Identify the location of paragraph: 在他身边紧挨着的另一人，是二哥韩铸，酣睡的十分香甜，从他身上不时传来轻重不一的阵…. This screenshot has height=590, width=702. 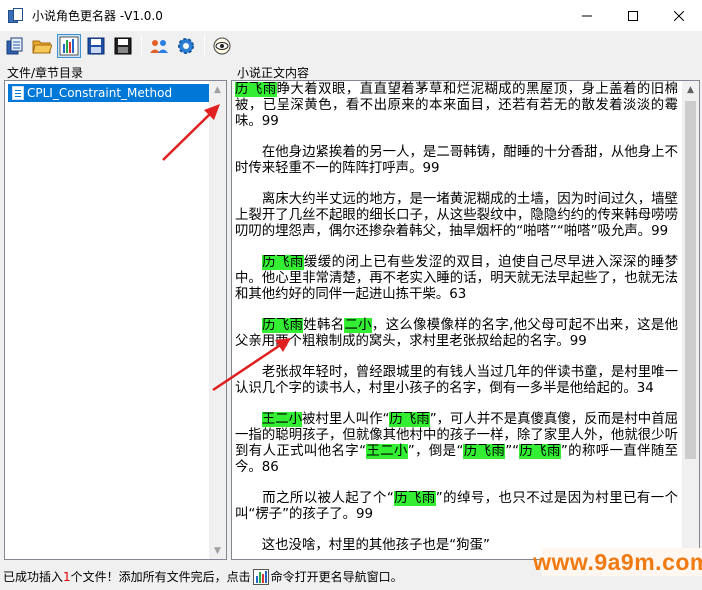
(456, 161).